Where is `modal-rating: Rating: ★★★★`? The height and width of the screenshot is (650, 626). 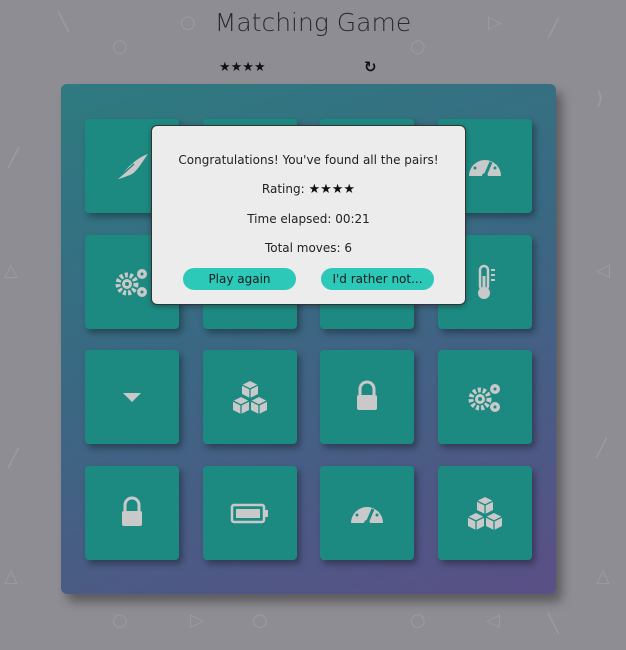
modal-rating: Rating: ★★★★ is located at coordinates (308, 189).